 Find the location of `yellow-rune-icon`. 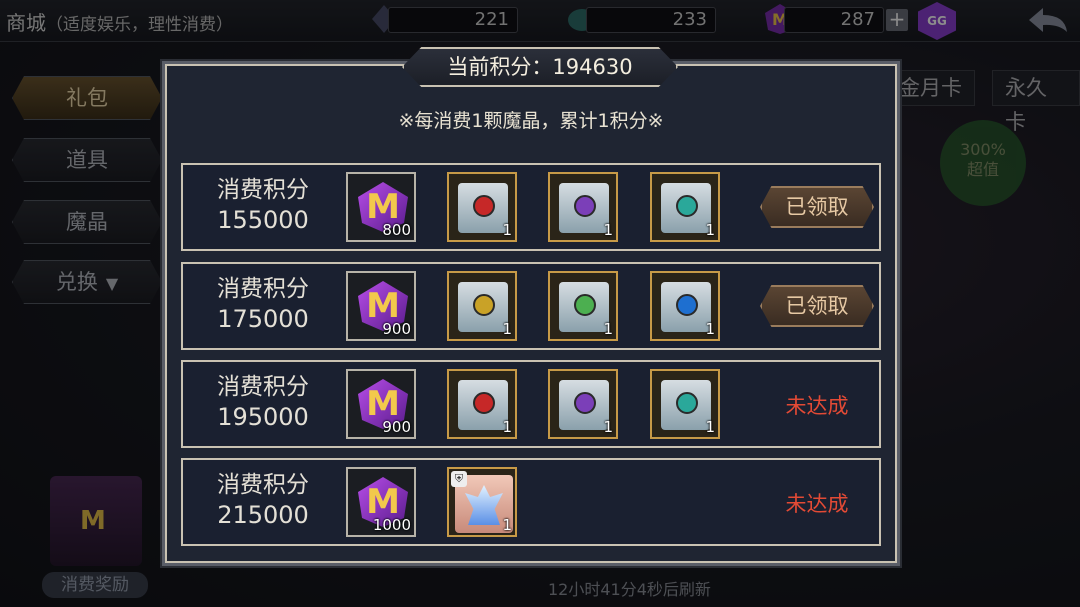

yellow-rune-icon is located at coordinates (484, 305).